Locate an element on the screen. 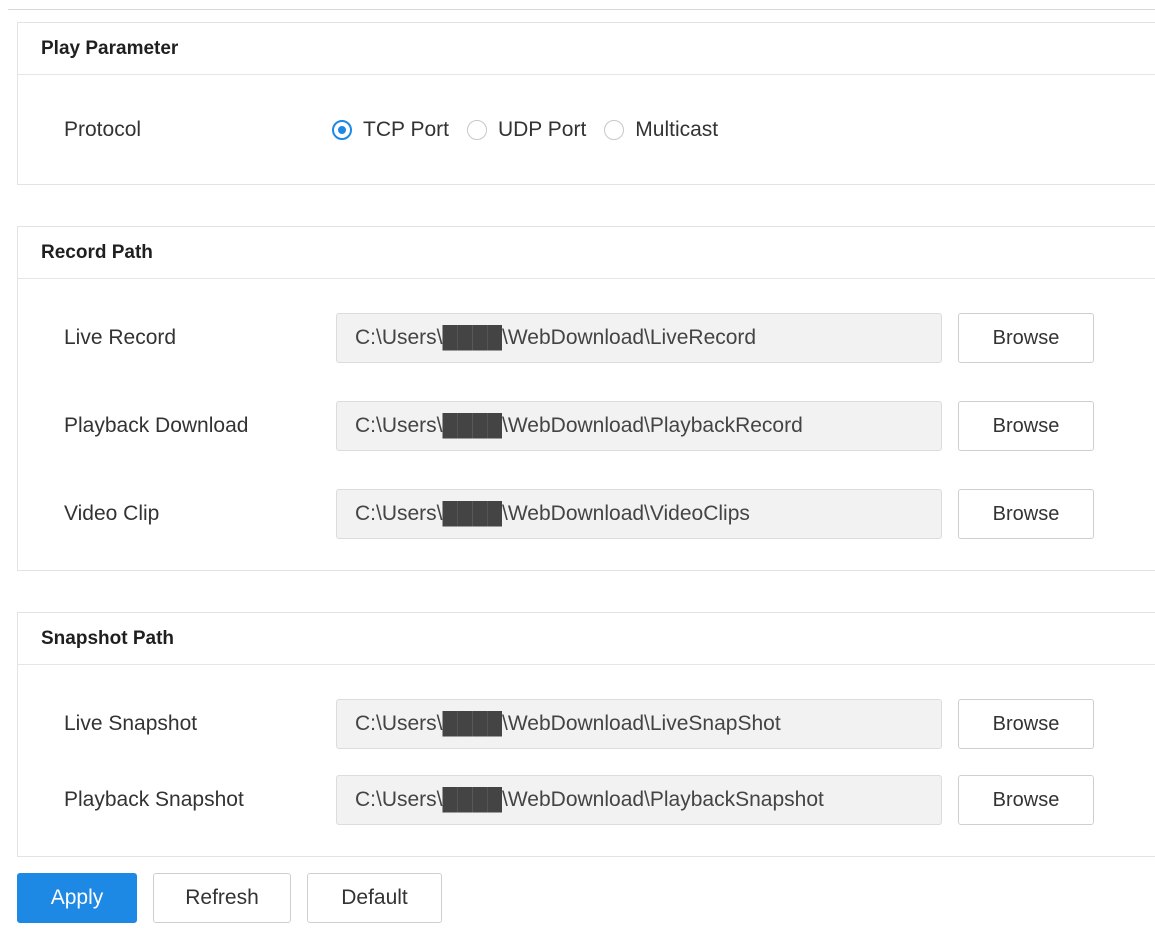  video-clip-path-field: C:\Users\████\WebDownload\VideoClips is located at coordinates (639, 514).